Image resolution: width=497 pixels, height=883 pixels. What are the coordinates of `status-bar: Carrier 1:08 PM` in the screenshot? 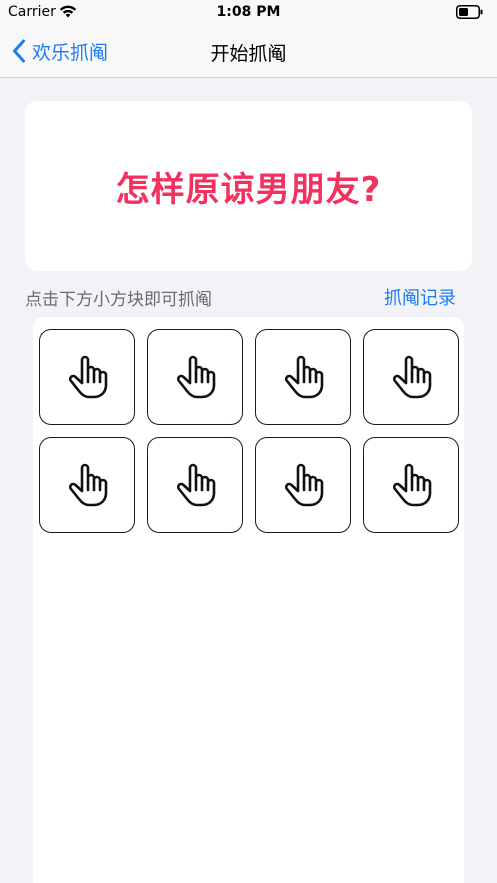 It's located at (248, 13).